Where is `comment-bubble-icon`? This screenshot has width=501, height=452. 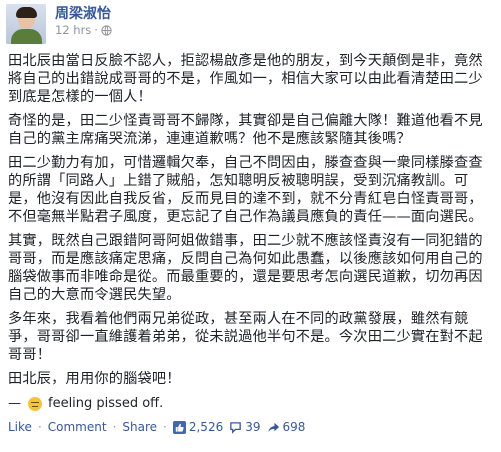
comment-bubble-icon is located at coordinates (236, 427).